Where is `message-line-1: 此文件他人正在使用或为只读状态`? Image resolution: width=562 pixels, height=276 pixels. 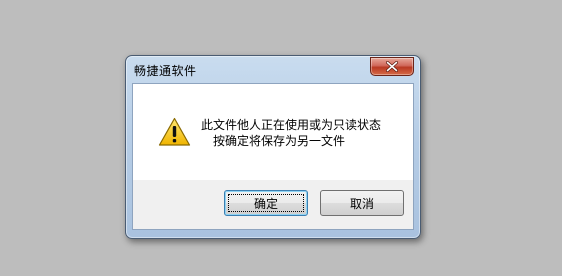
message-line-1: 此文件他人正在使用或为只读状态 is located at coordinates (291, 125).